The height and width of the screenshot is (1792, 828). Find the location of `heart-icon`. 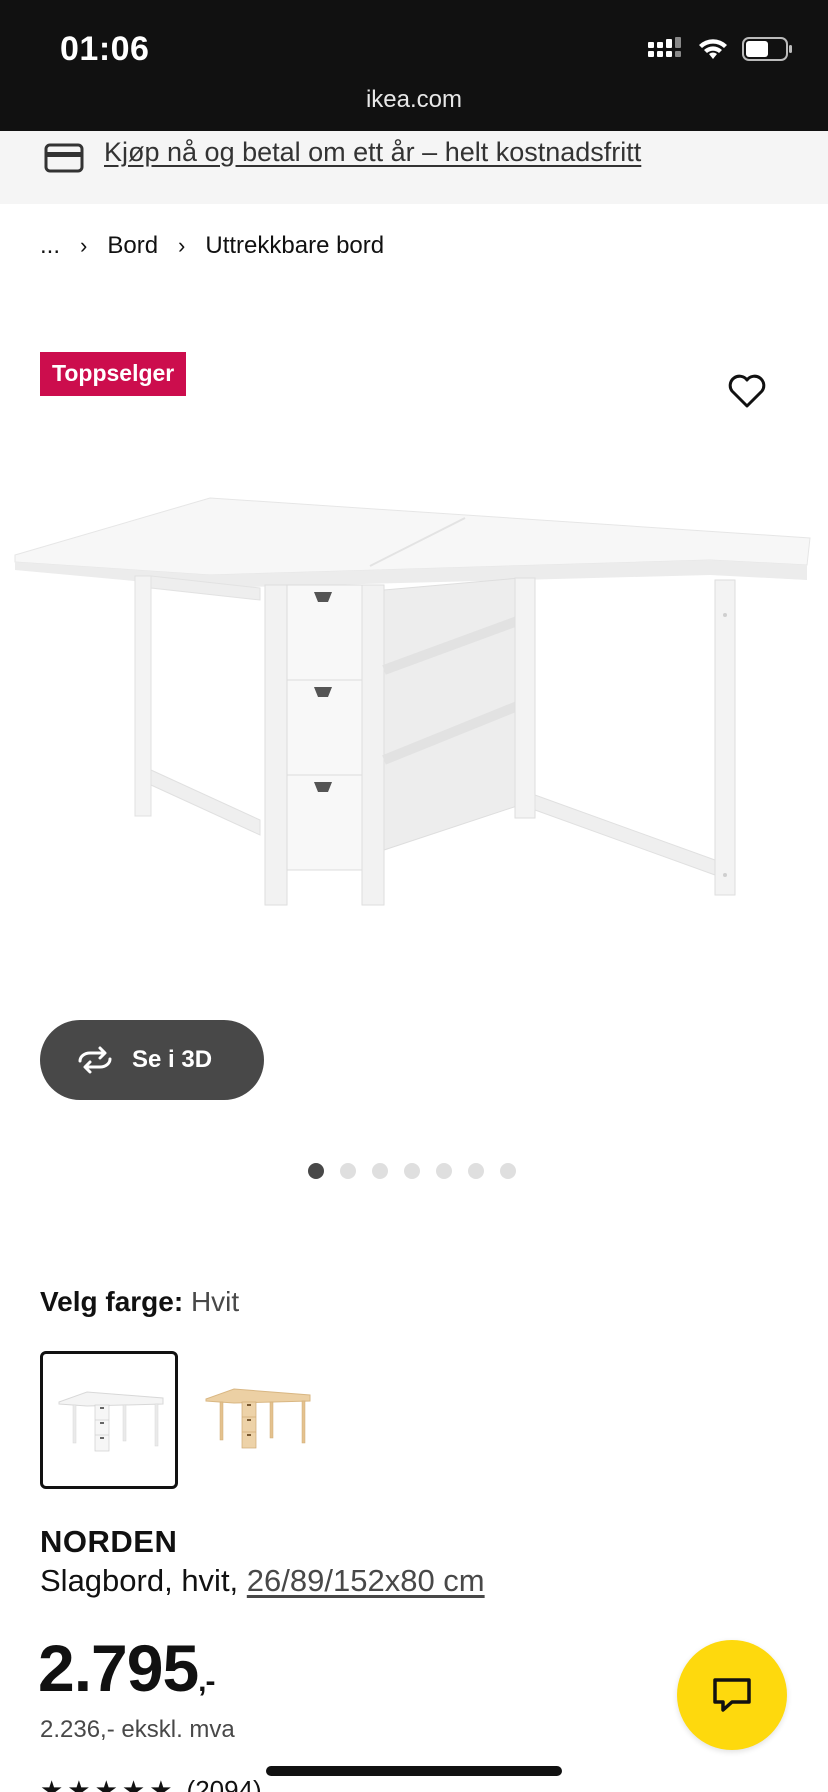

heart-icon is located at coordinates (747, 391).